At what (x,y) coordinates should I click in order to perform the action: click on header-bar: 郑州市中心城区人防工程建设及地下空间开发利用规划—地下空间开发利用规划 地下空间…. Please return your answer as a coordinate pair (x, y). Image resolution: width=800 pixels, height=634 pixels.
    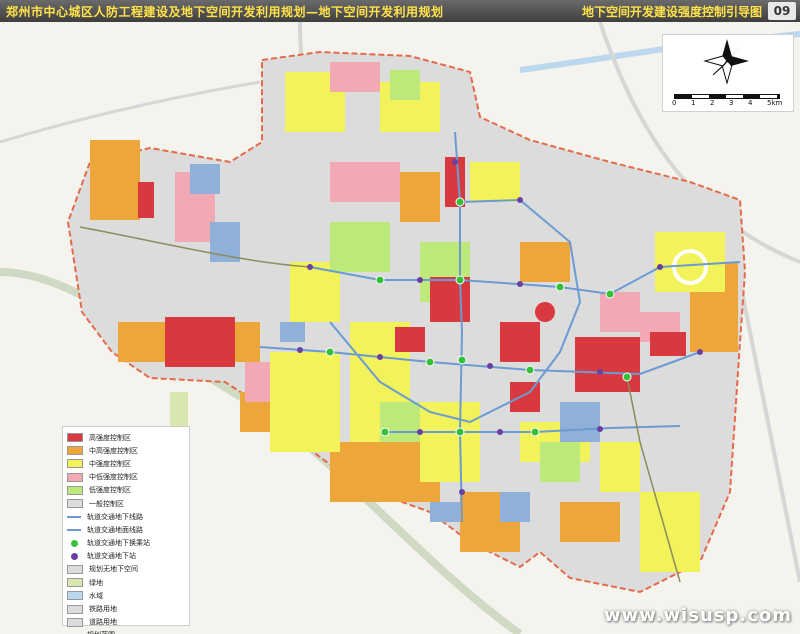
    Looking at the image, I should click on (400, 11).